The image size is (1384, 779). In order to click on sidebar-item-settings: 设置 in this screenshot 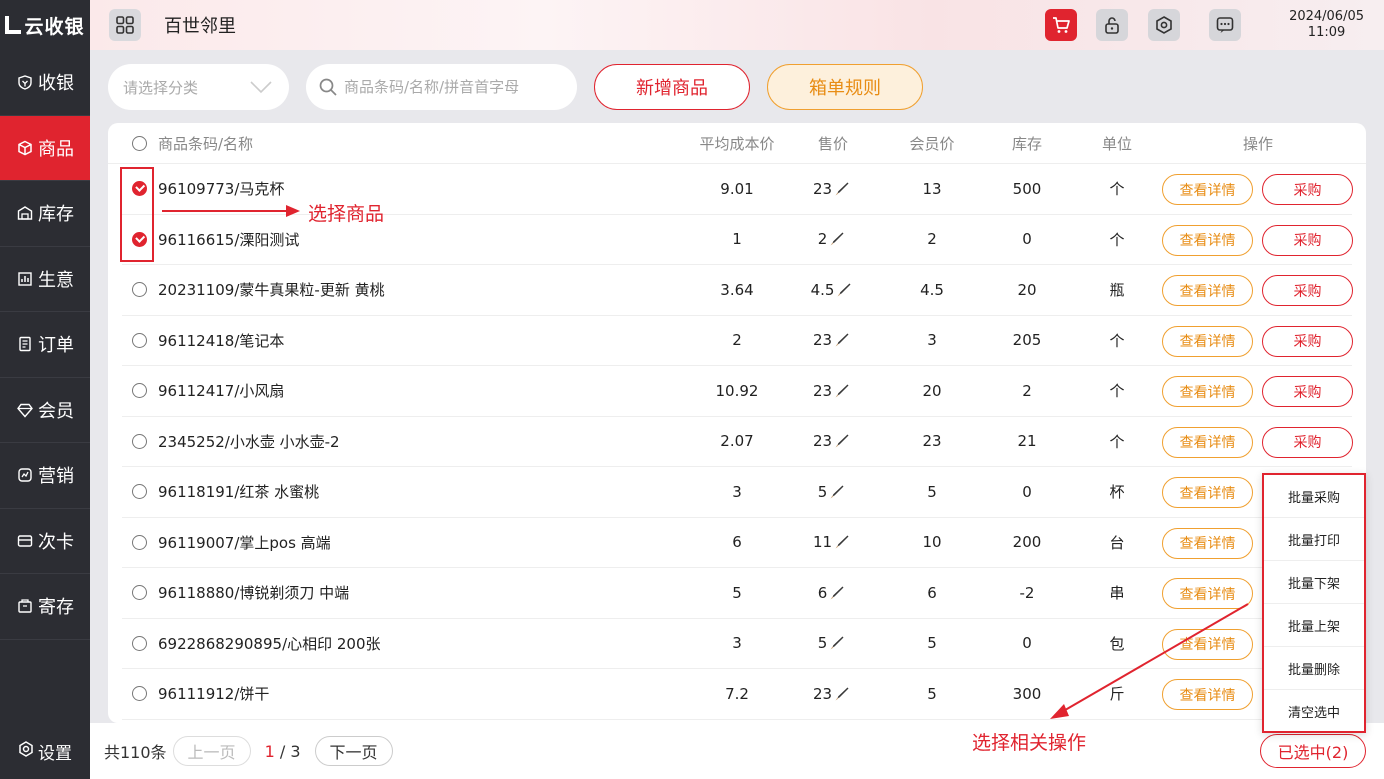, I will do `click(45, 751)`.